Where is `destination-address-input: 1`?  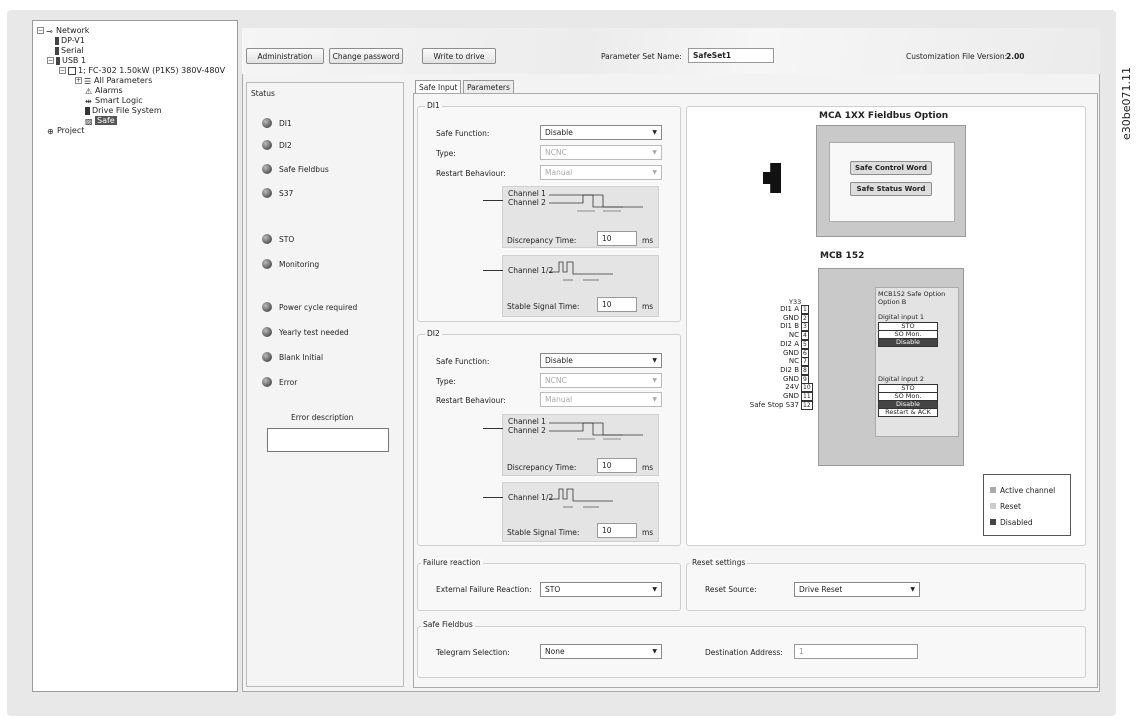 destination-address-input: 1 is located at coordinates (856, 651).